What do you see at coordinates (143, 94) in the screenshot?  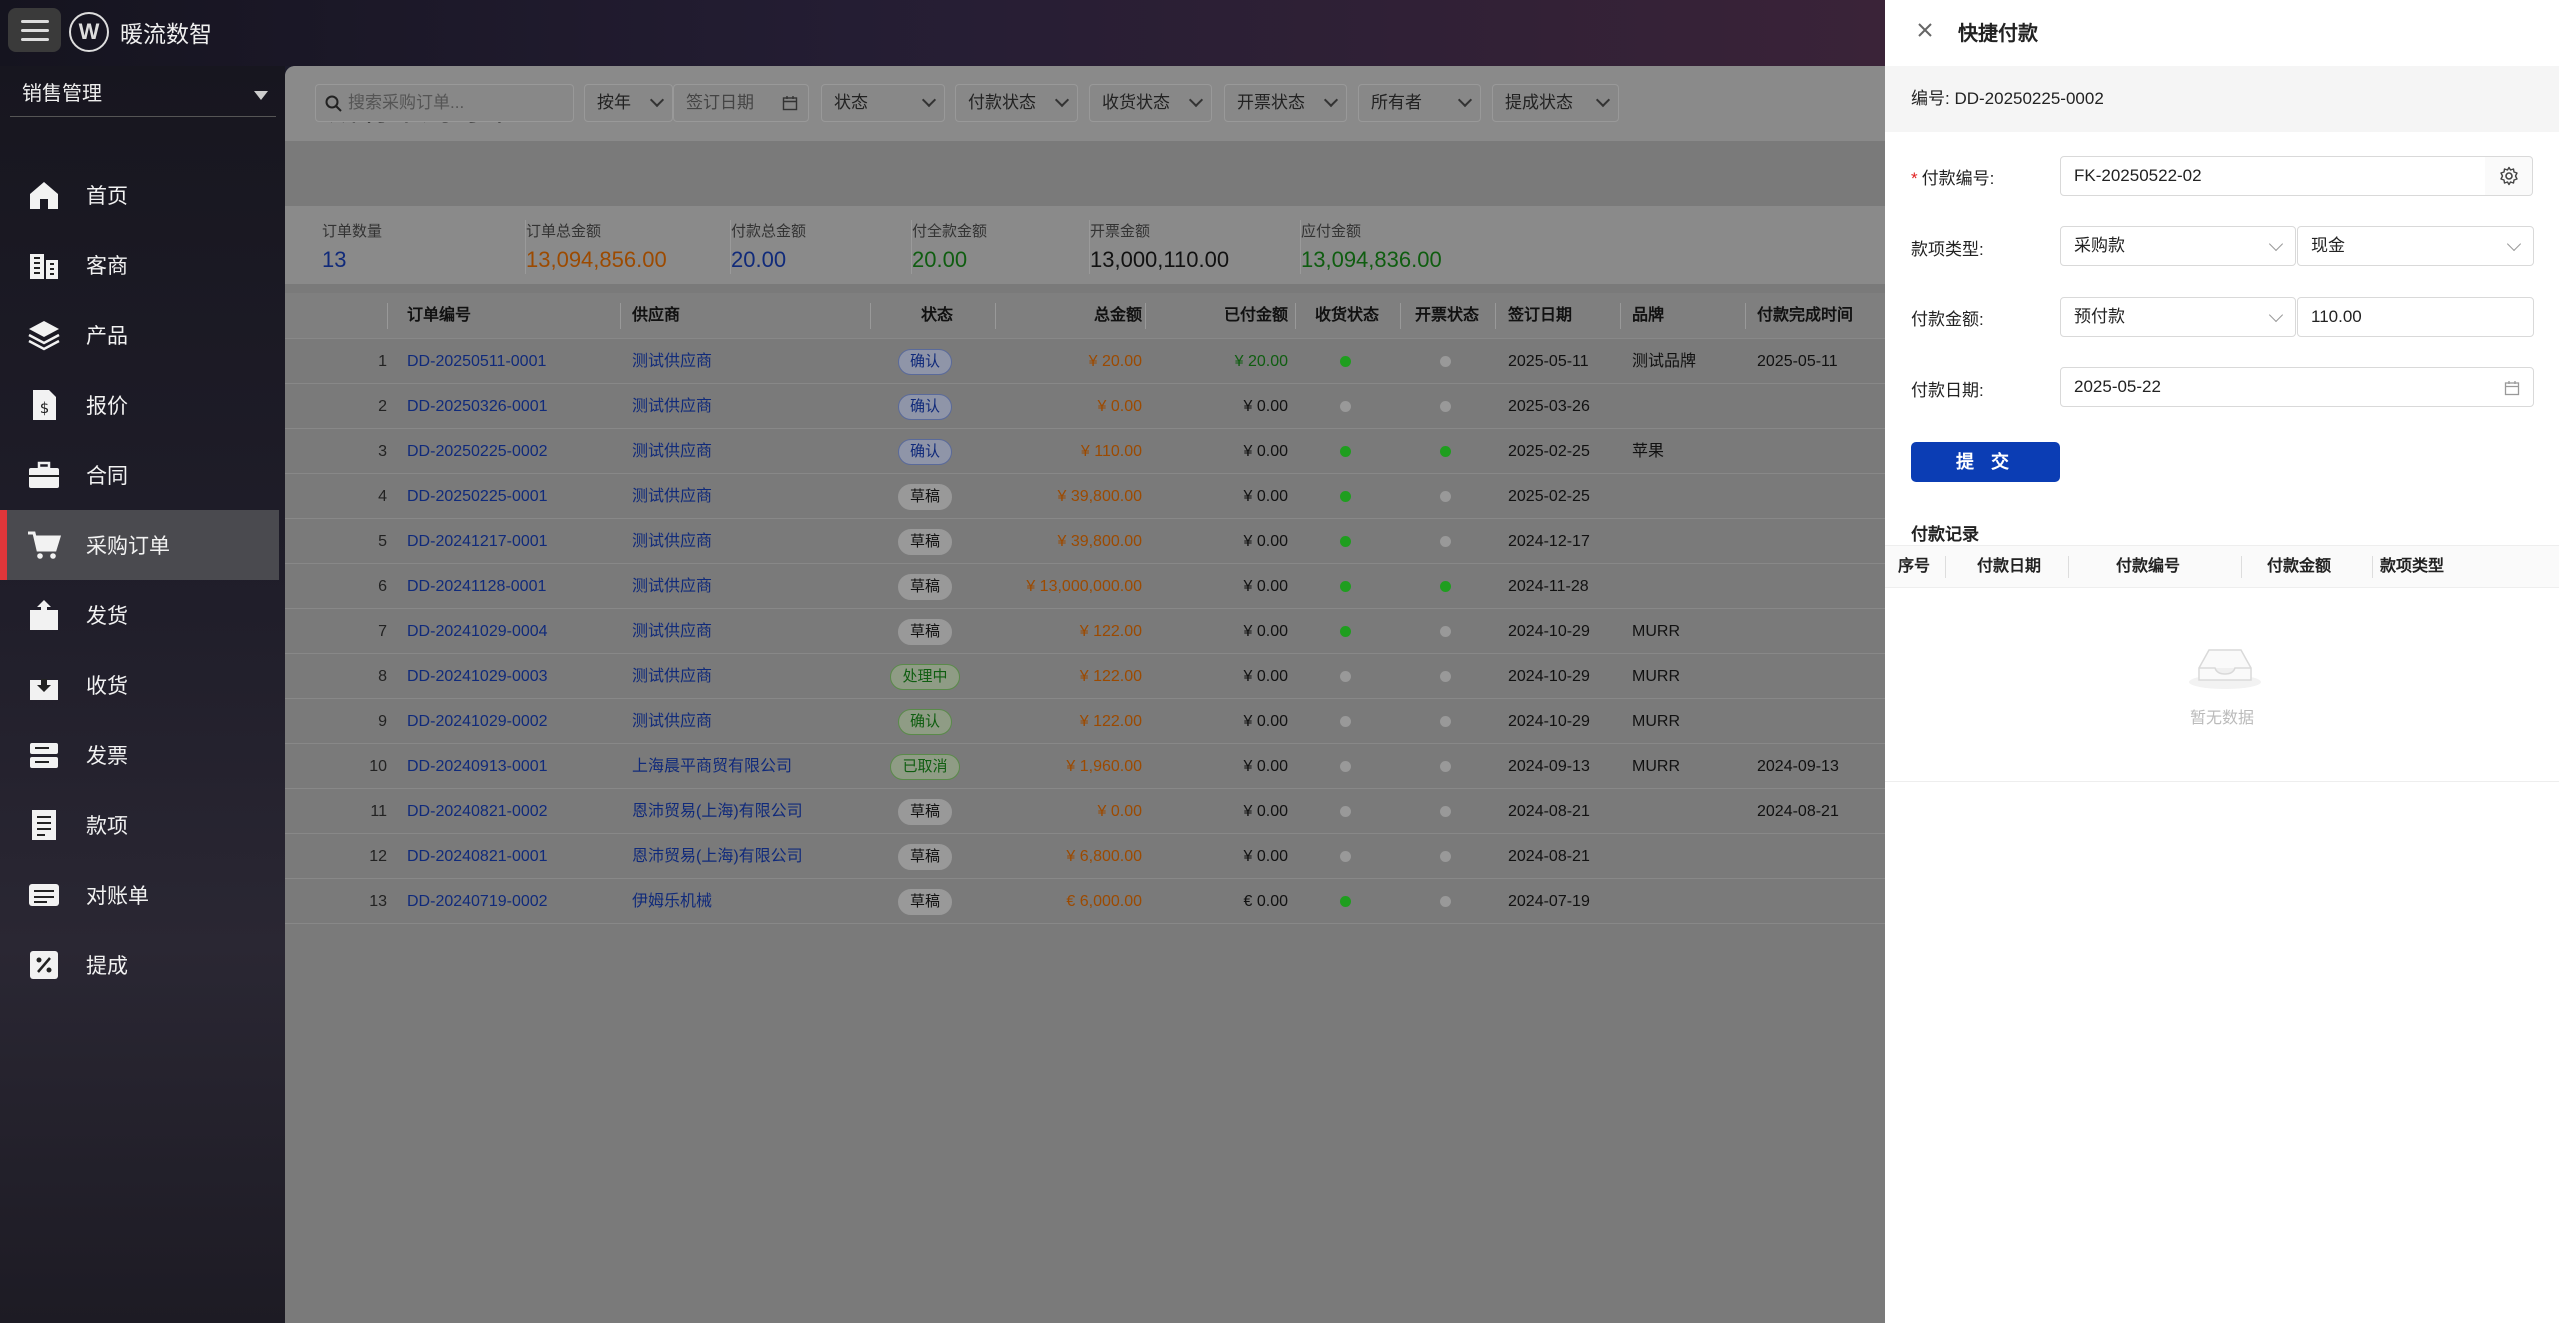 I see `module-selector: 销售管理` at bounding box center [143, 94].